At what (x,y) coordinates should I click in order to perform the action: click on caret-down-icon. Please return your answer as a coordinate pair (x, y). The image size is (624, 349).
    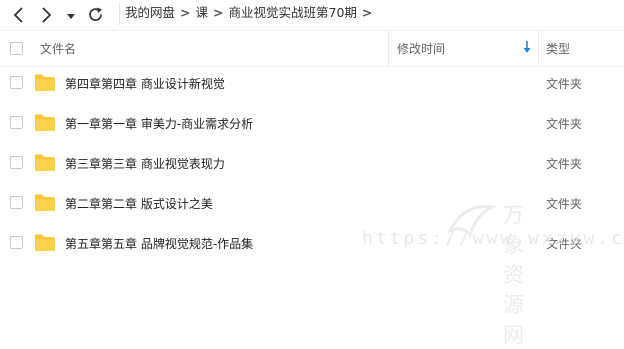
    Looking at the image, I should click on (71, 16).